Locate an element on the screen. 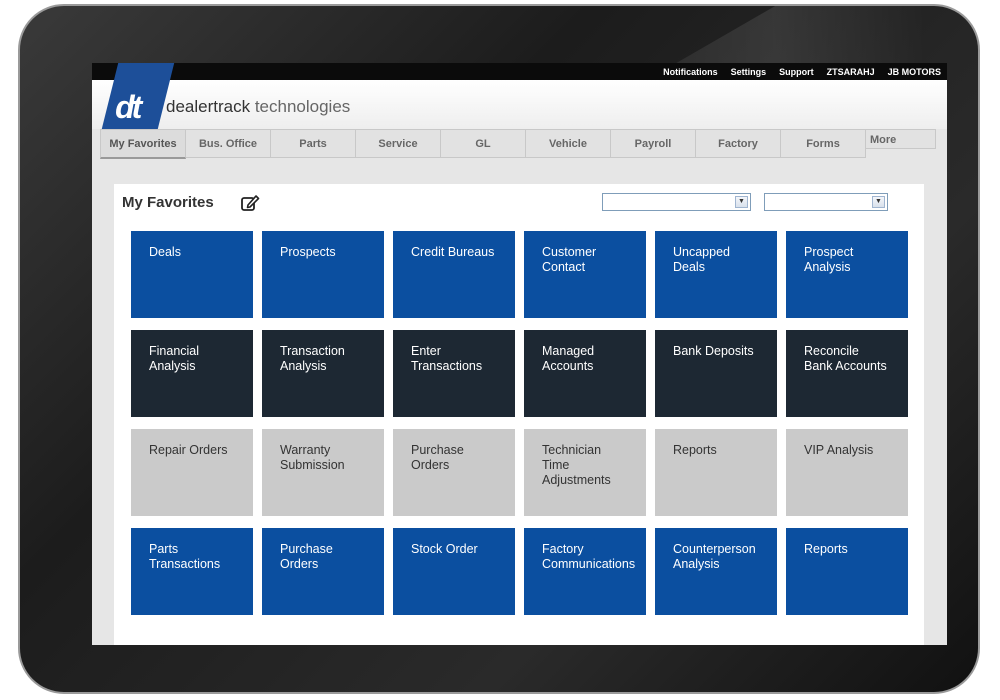 Image resolution: width=1000 pixels, height=700 pixels. tile-parts-transactions: Parts Transactions is located at coordinates (192, 571).